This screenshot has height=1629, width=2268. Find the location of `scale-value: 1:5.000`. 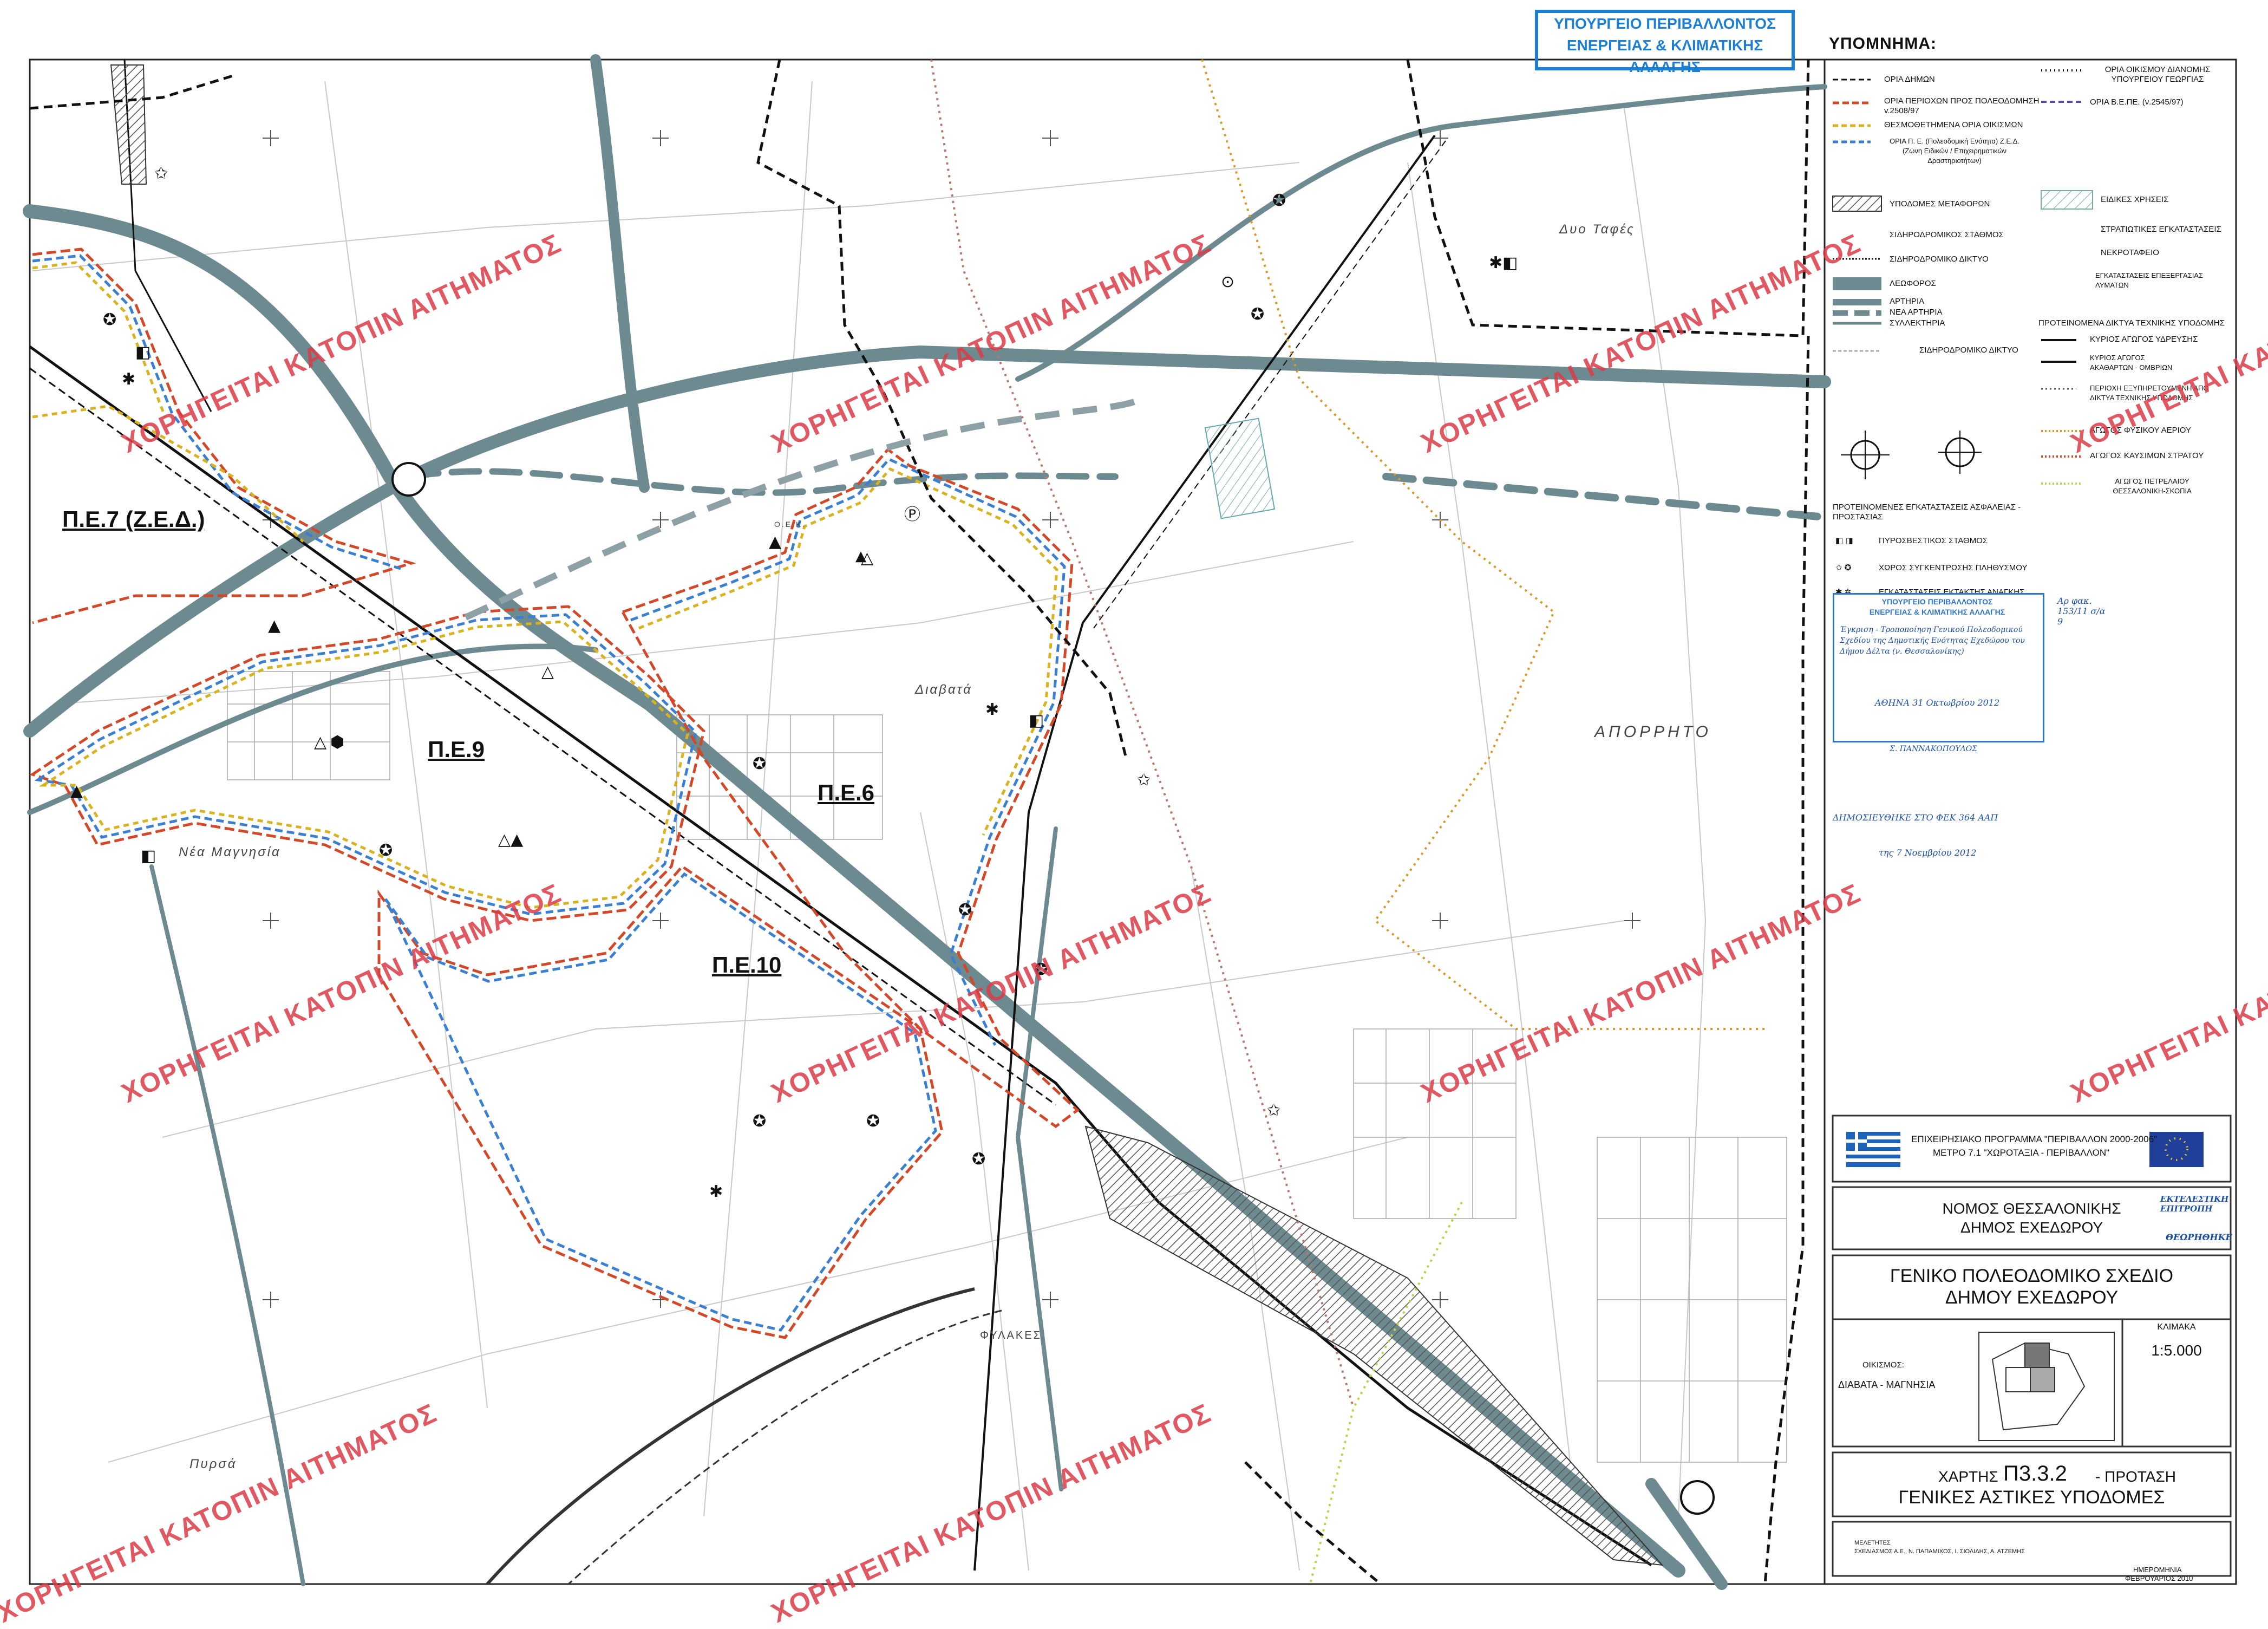

scale-value: 1:5.000 is located at coordinates (2176, 1350).